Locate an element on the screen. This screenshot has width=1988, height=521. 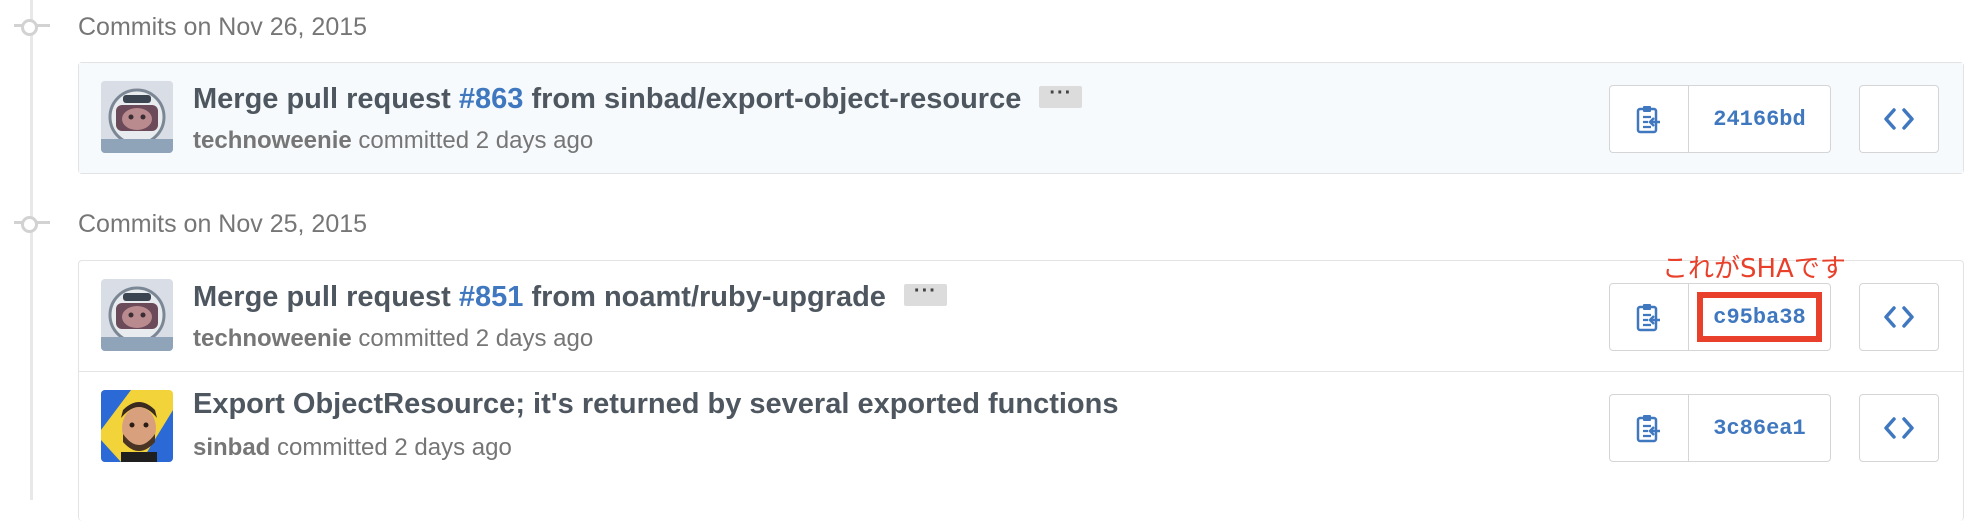
sha-annotation-label: これがSHAです is located at coordinates (1754, 269).